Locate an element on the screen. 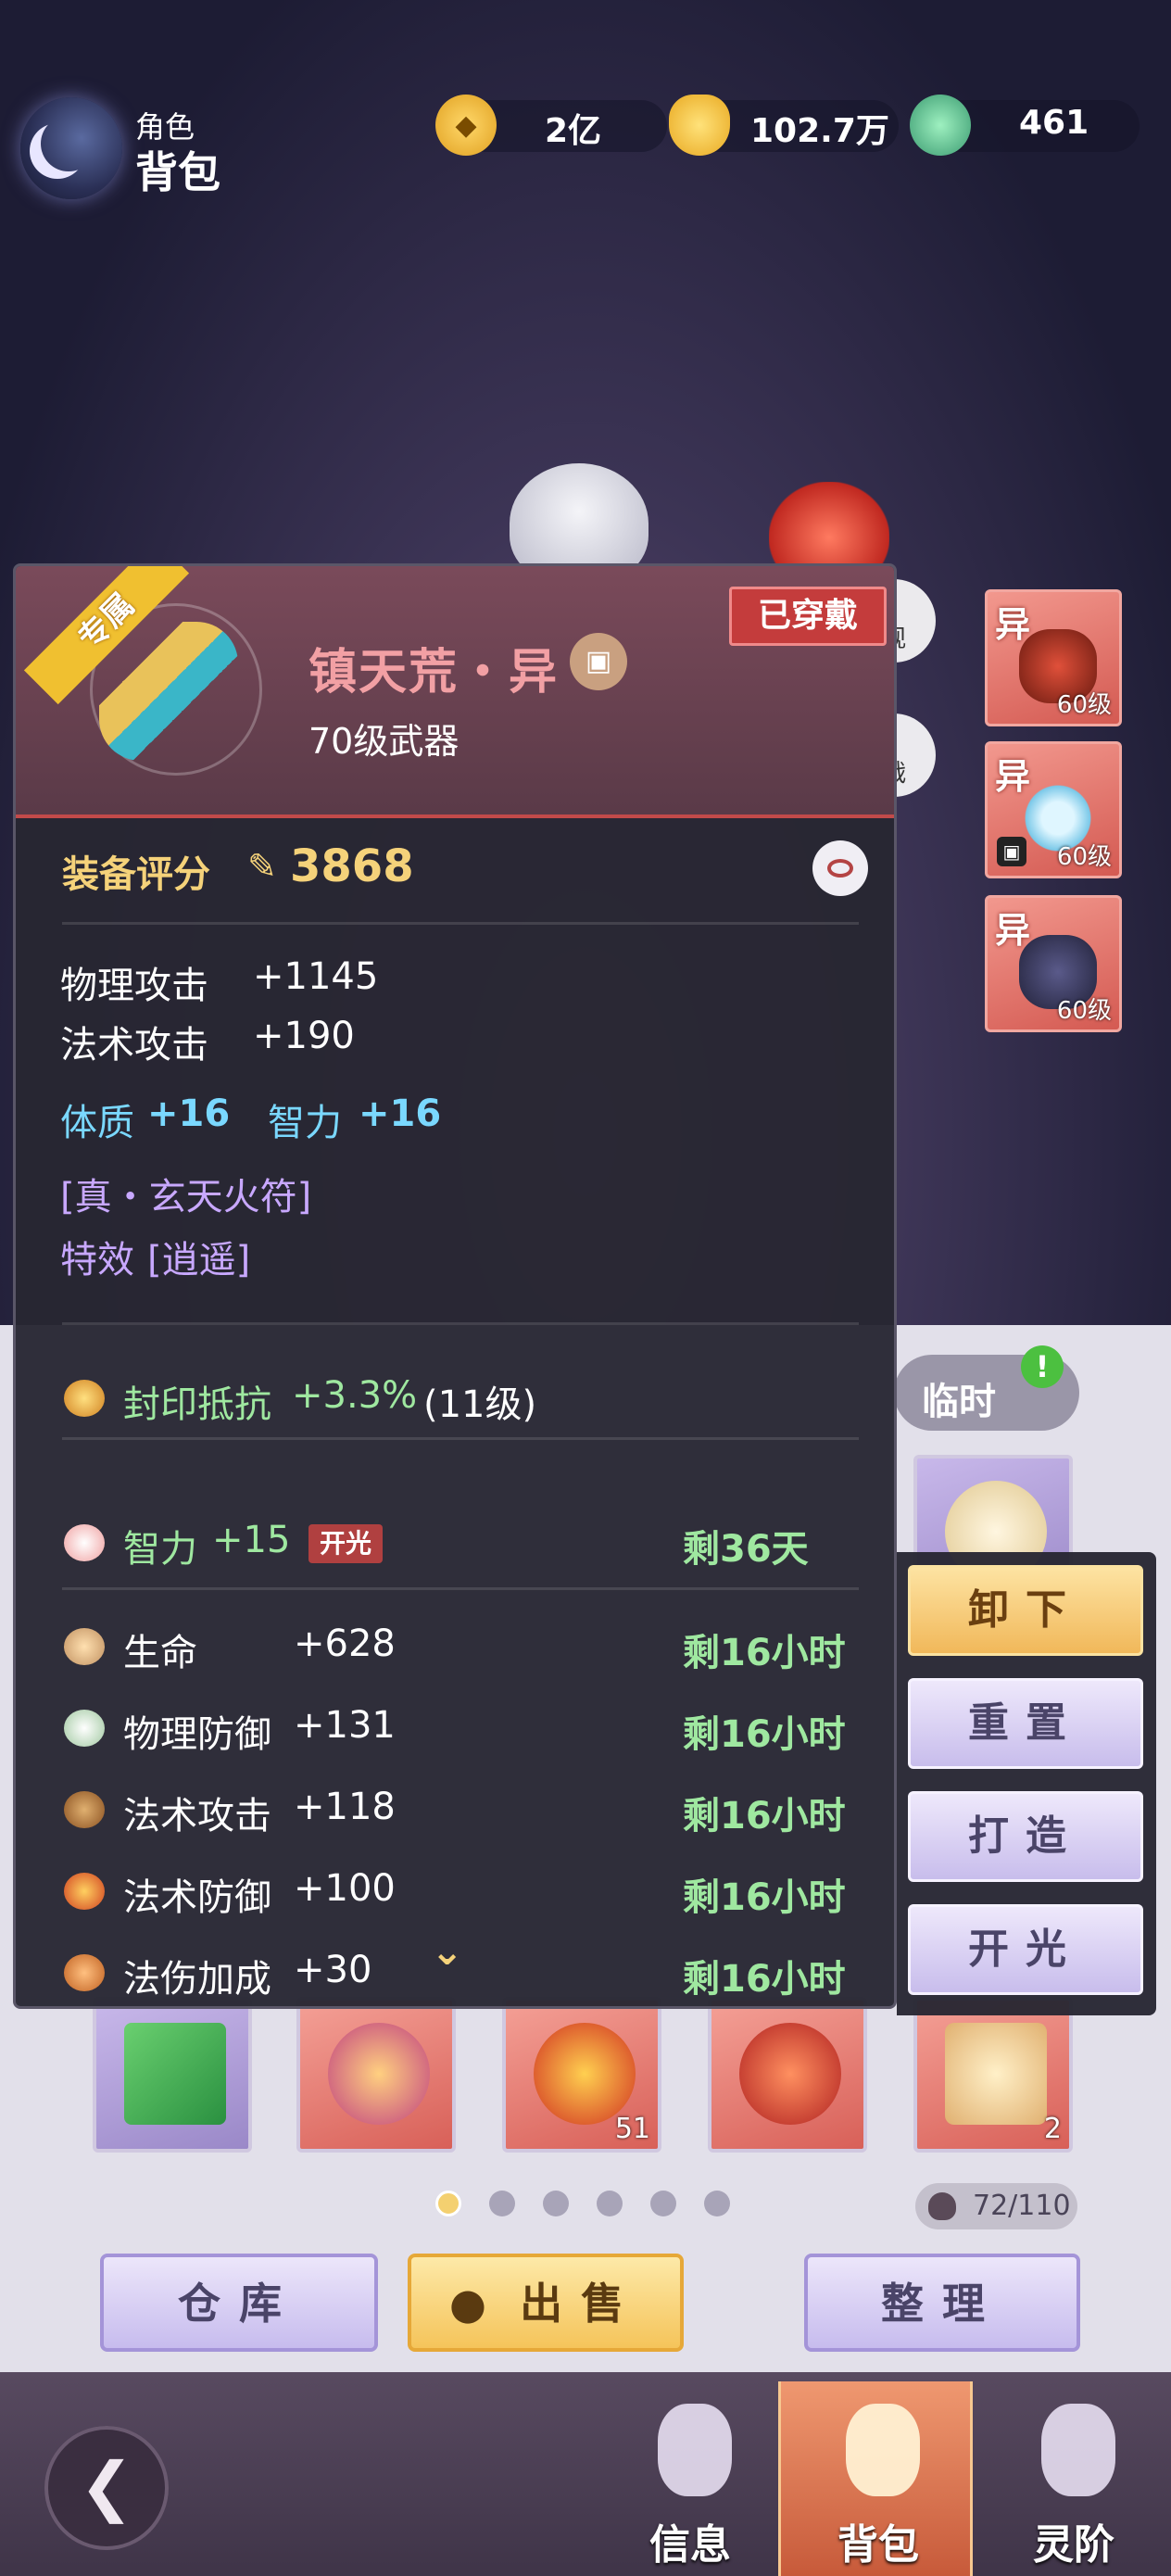 This screenshot has width=1171, height=2576. nav-spirit: 灵阶 is located at coordinates (1074, 2479).